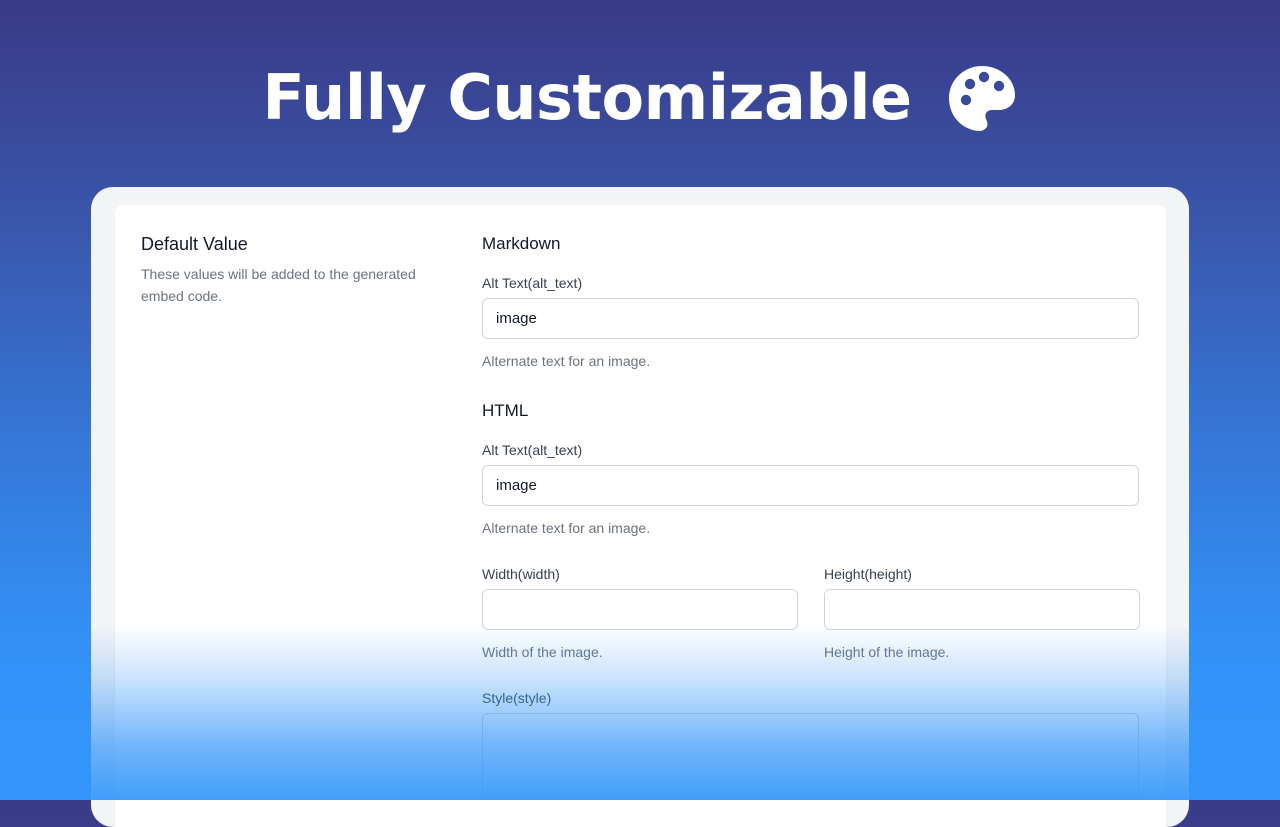 Image resolution: width=1280 pixels, height=827 pixels. I want to click on html-heading: HTML, so click(505, 410).